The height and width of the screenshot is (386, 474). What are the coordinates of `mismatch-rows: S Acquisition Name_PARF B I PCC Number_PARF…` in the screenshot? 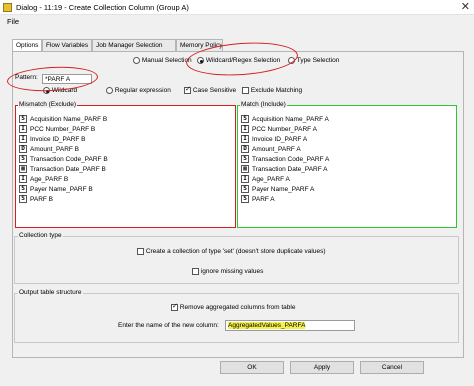 It's located at (63, 159).